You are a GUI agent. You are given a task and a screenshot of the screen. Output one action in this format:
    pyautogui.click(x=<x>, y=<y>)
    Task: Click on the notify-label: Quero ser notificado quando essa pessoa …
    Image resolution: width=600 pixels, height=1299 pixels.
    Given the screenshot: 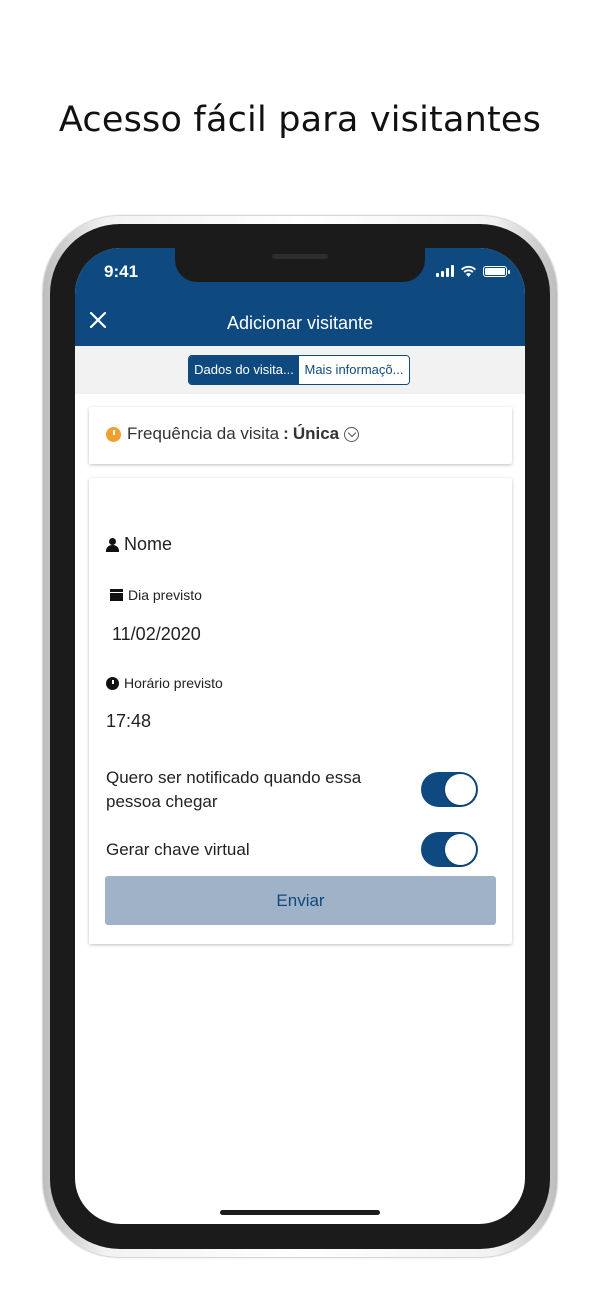 What is the action you would take?
    pyautogui.click(x=234, y=789)
    